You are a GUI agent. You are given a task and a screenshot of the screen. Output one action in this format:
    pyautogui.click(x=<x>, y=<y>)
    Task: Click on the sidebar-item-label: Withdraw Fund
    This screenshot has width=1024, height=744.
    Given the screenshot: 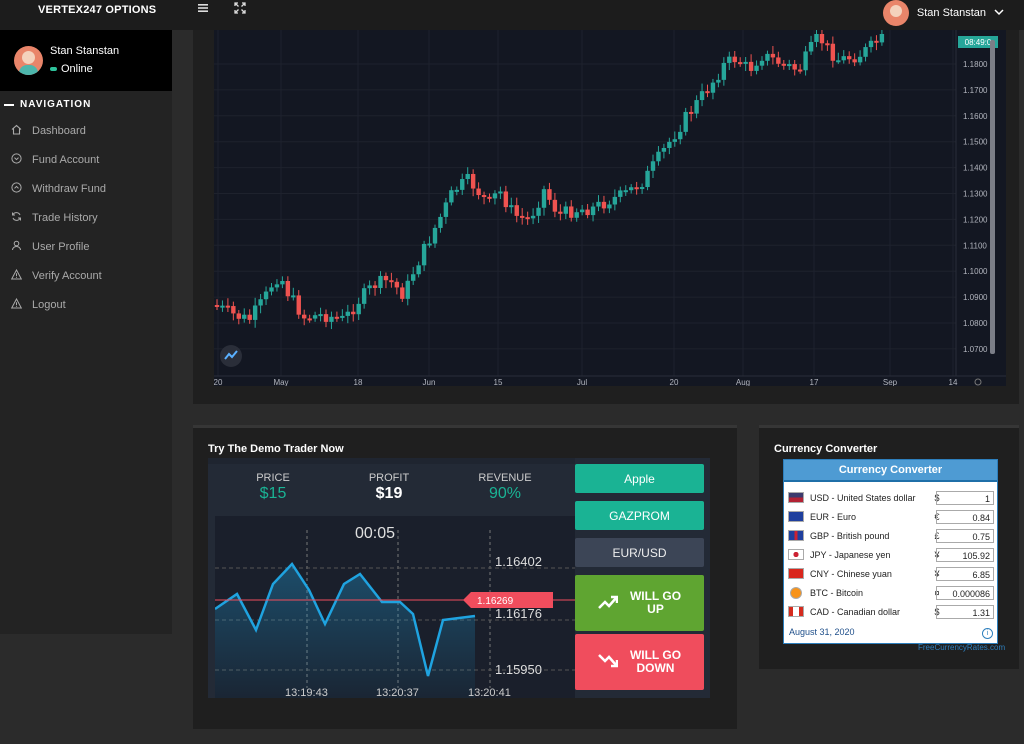 What is the action you would take?
    pyautogui.click(x=69, y=188)
    